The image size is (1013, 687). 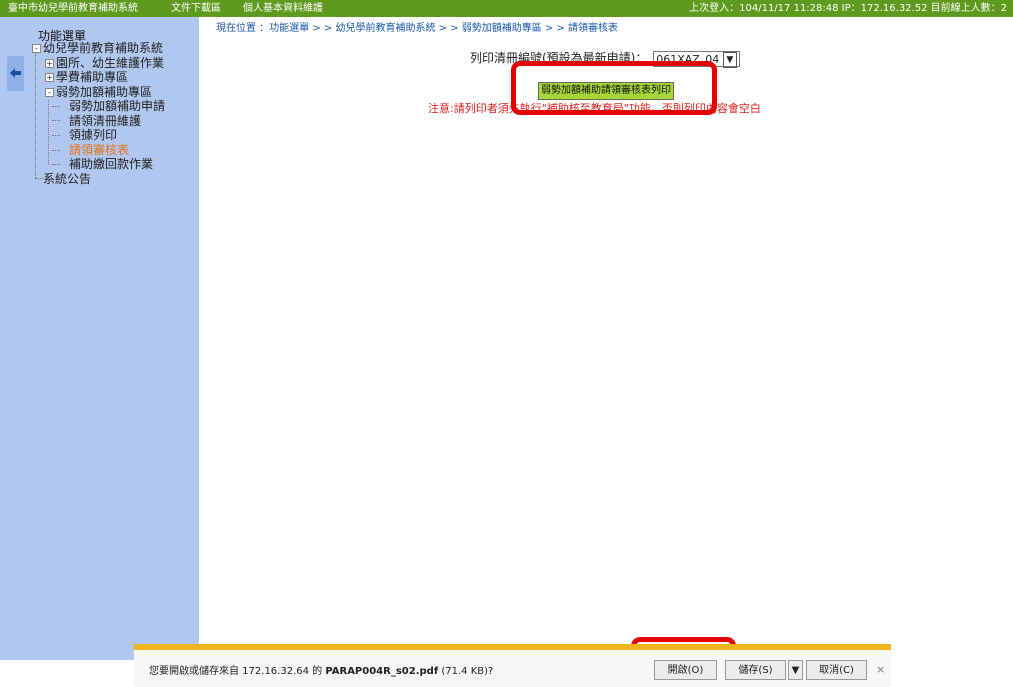 What do you see at coordinates (196, 8) in the screenshot?
I see `nav-document-download: 文件下載區` at bounding box center [196, 8].